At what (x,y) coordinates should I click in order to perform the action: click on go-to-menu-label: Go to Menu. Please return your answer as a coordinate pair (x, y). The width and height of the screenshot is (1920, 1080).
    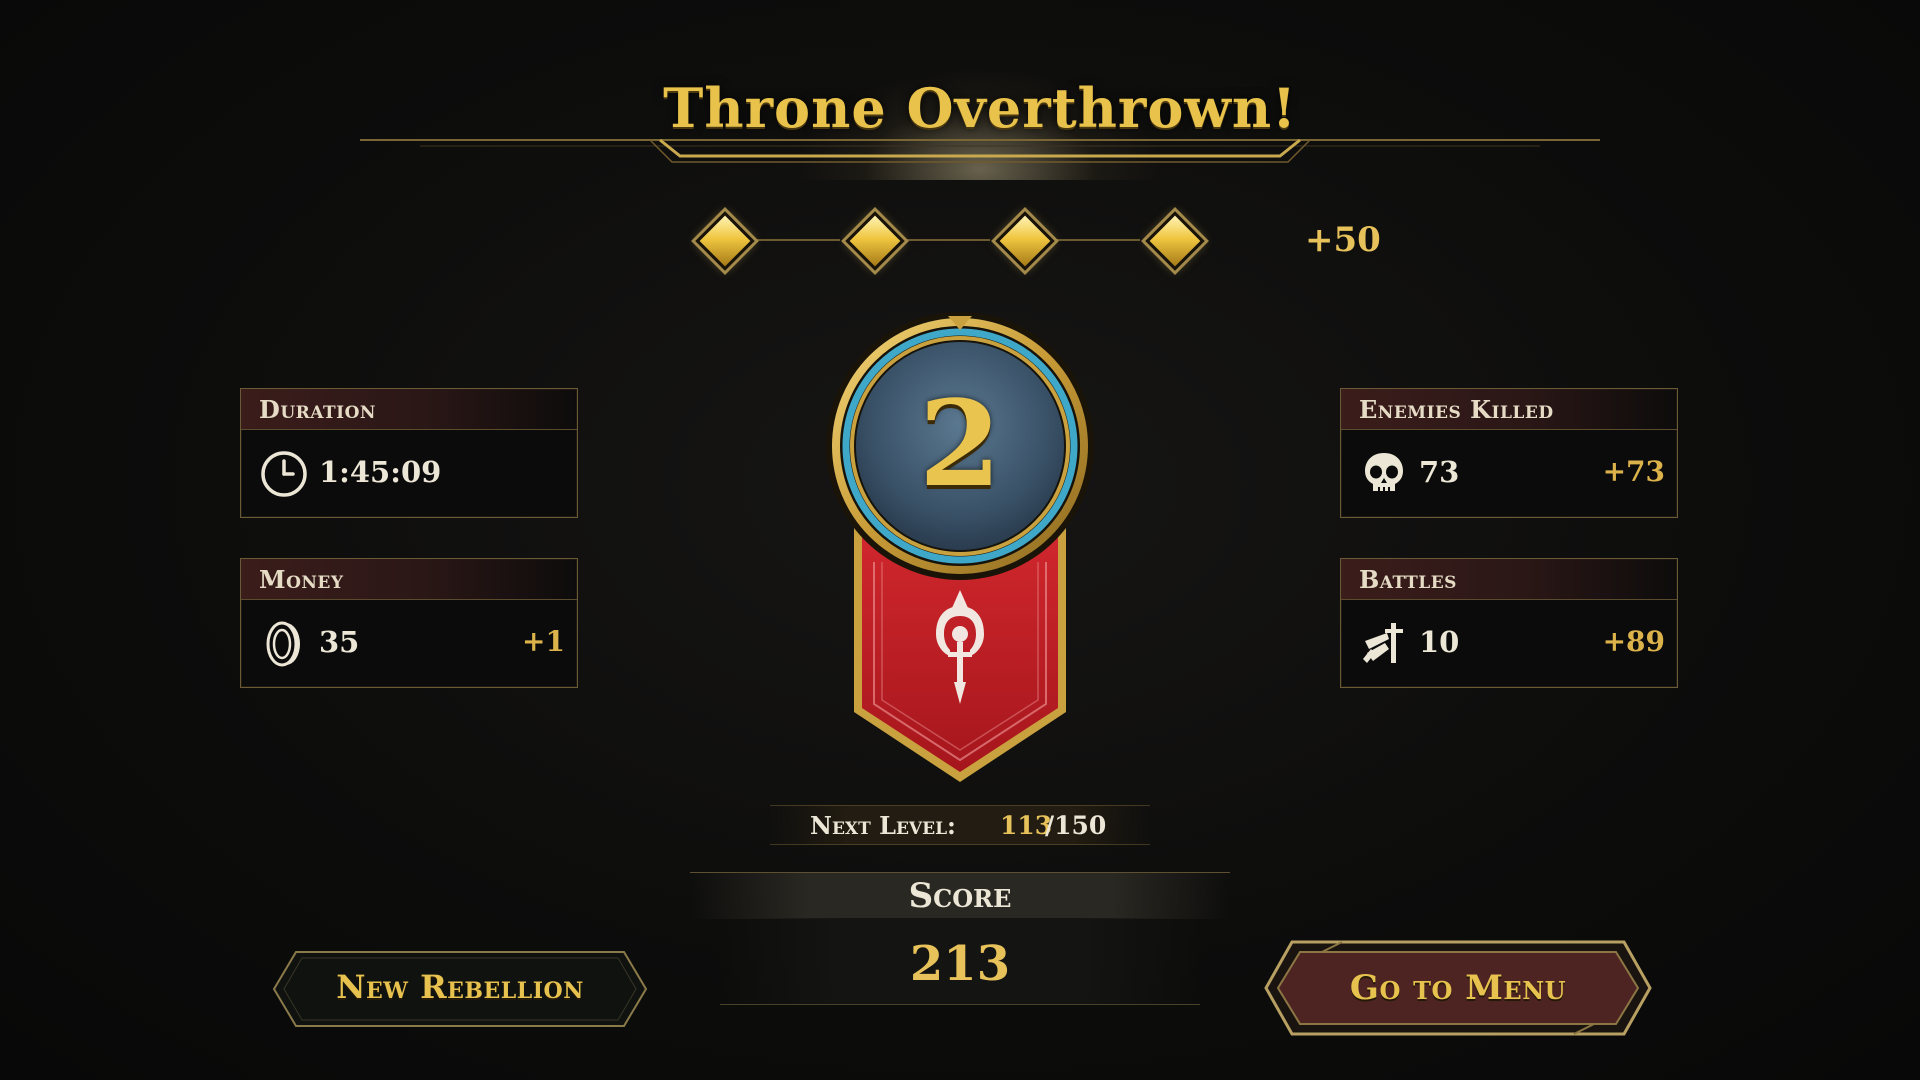
    Looking at the image, I should click on (1458, 988).